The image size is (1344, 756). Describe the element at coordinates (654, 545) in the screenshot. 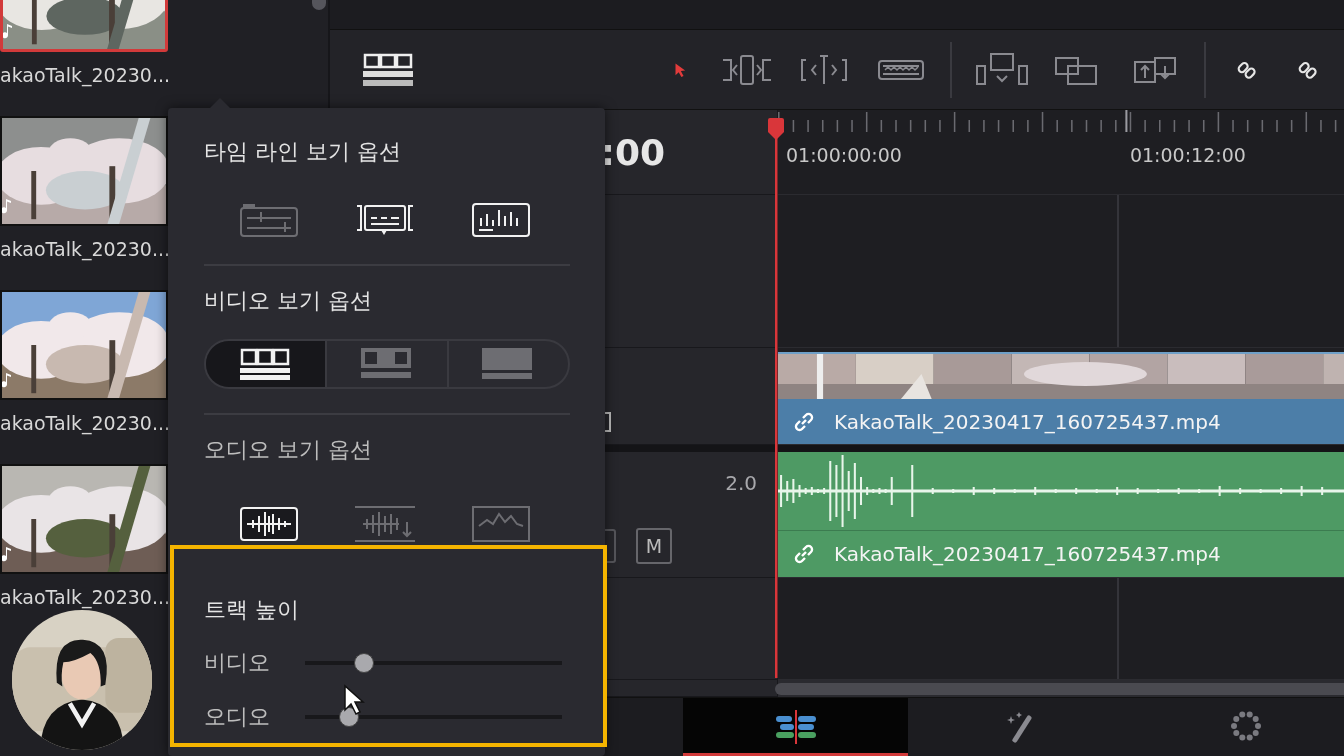

I see `mute-button: M` at that location.